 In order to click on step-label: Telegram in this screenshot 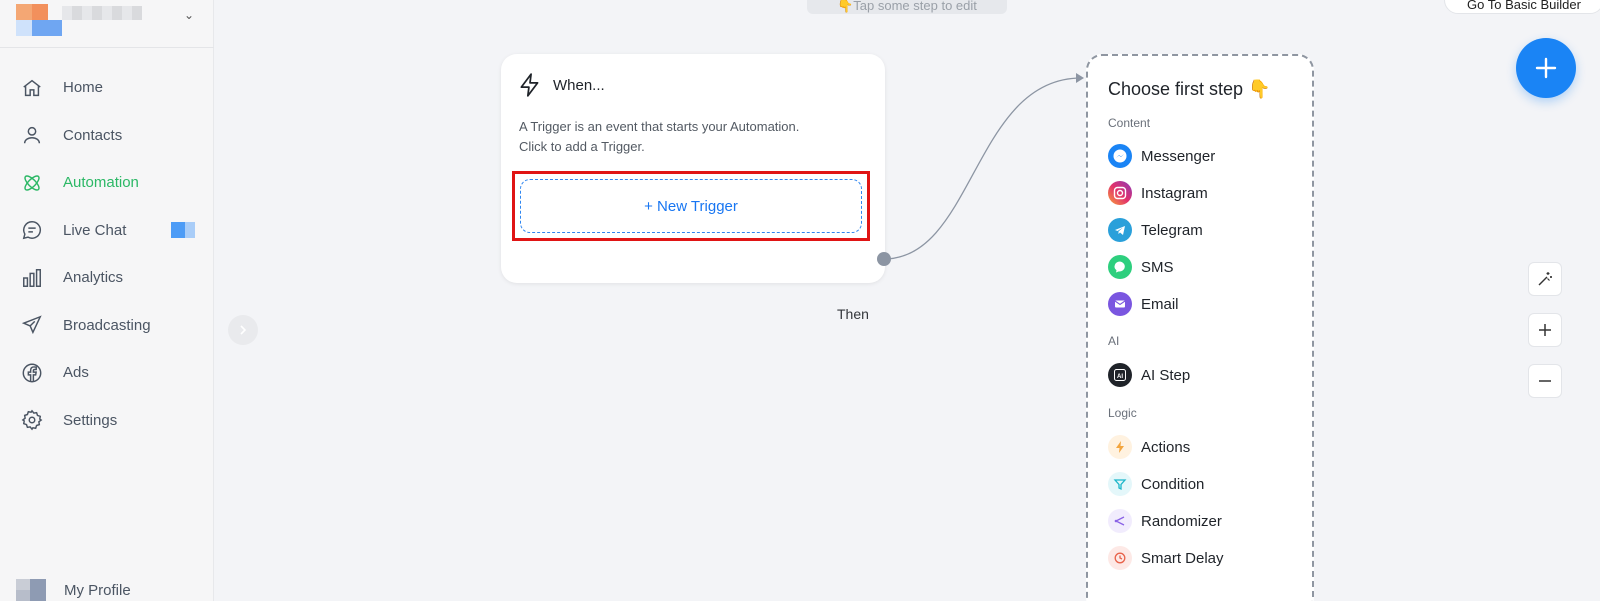, I will do `click(1172, 230)`.